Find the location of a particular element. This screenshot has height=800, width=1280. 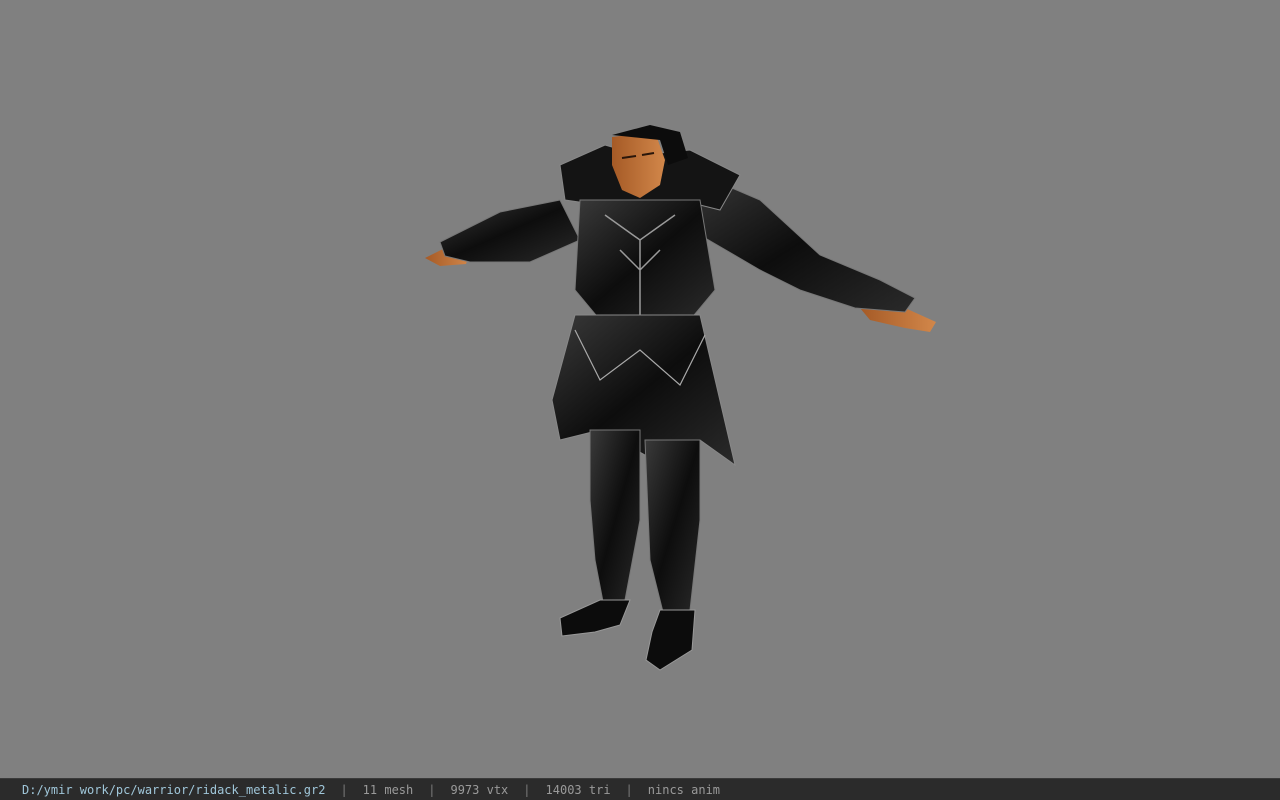

mesh-count: 11 mesh is located at coordinates (388, 789).